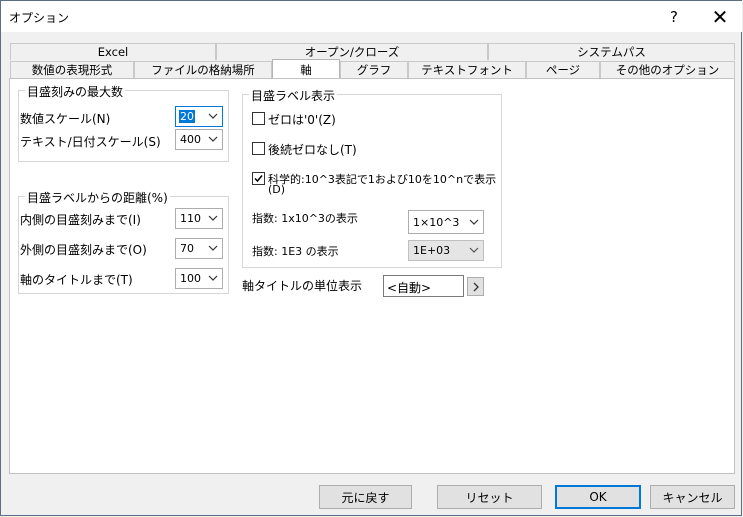 Image resolution: width=743 pixels, height=517 pixels. I want to click on outer-tick-label: 外側の目盛刻みまで(O), so click(83, 250).